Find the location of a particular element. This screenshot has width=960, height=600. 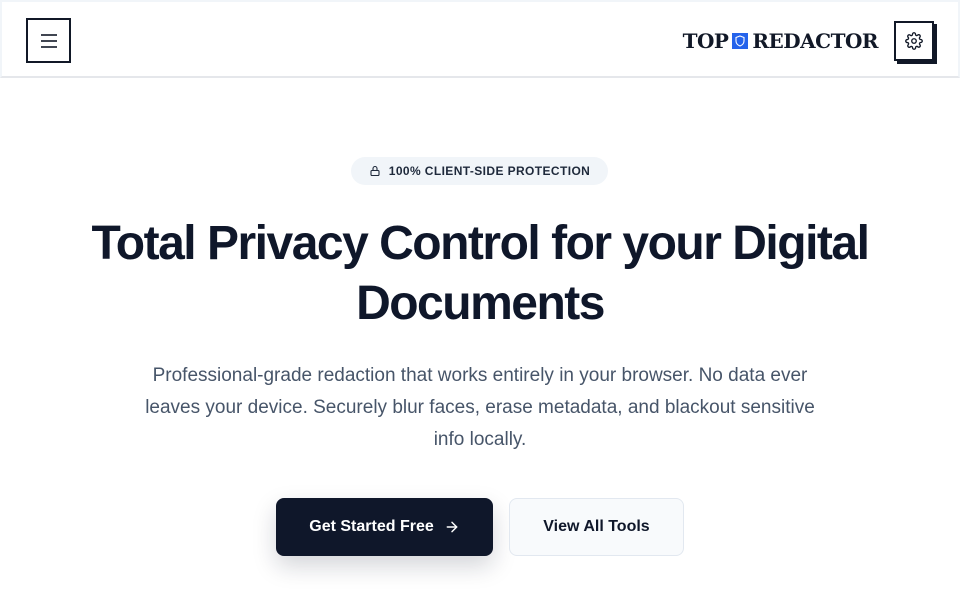

shield-icon is located at coordinates (740, 41).